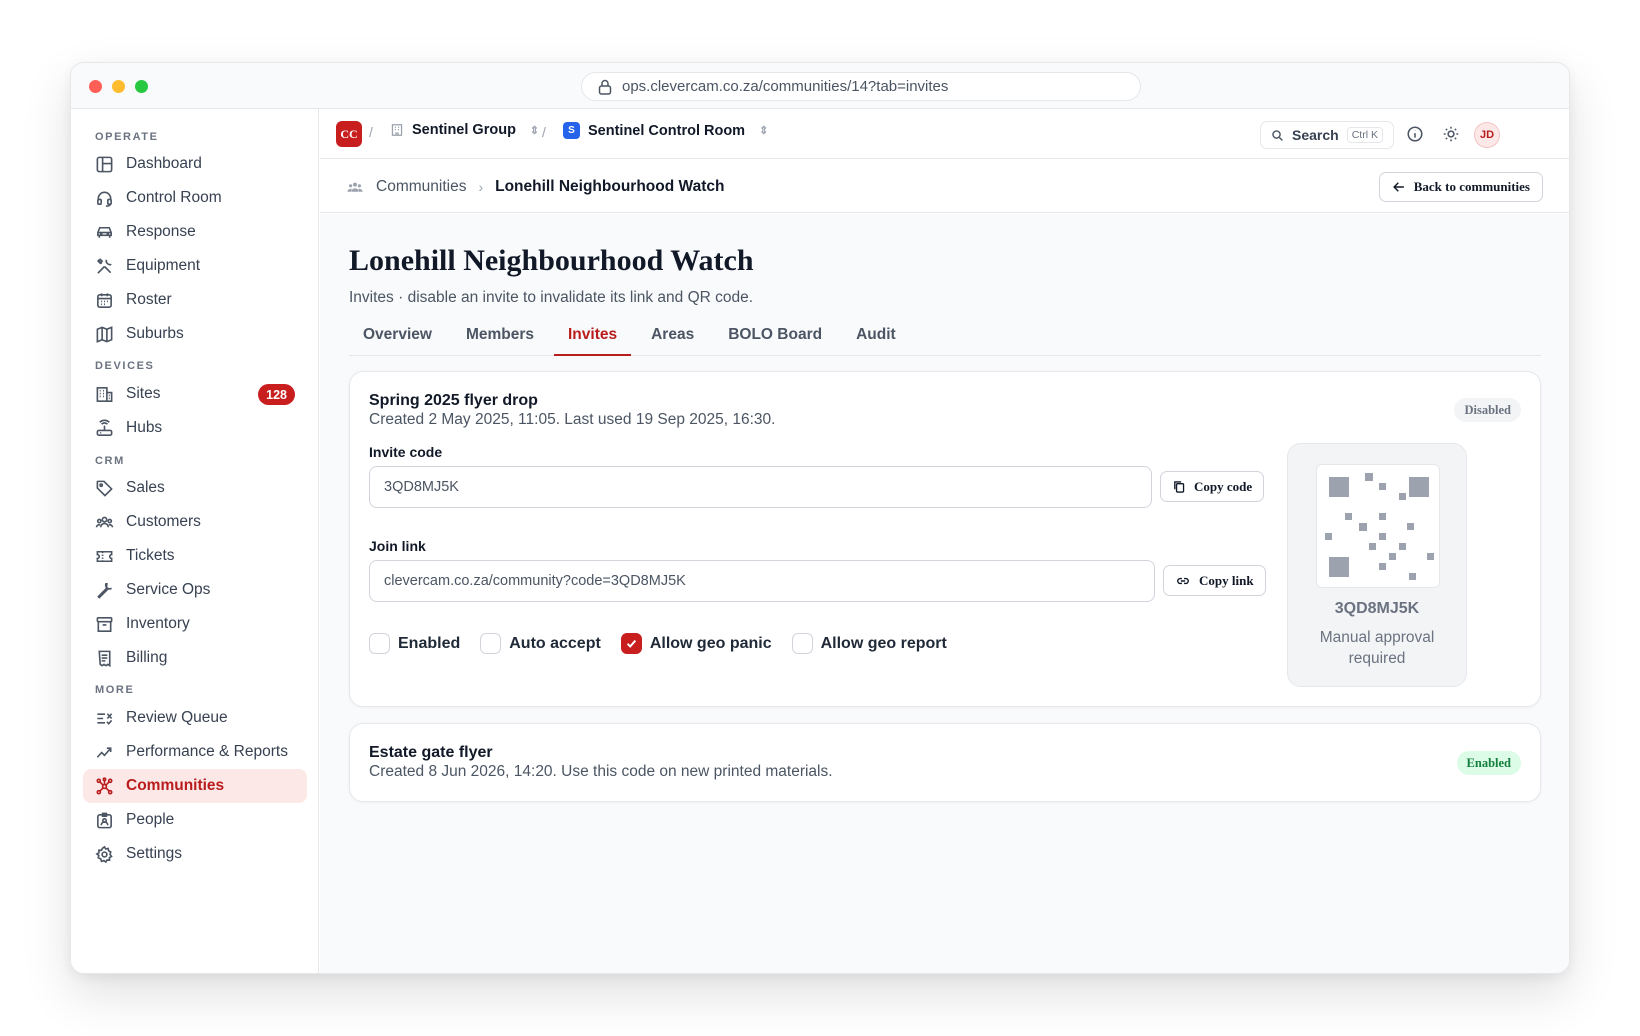 This screenshot has width=1640, height=1036. I want to click on trend-icon, so click(104, 752).